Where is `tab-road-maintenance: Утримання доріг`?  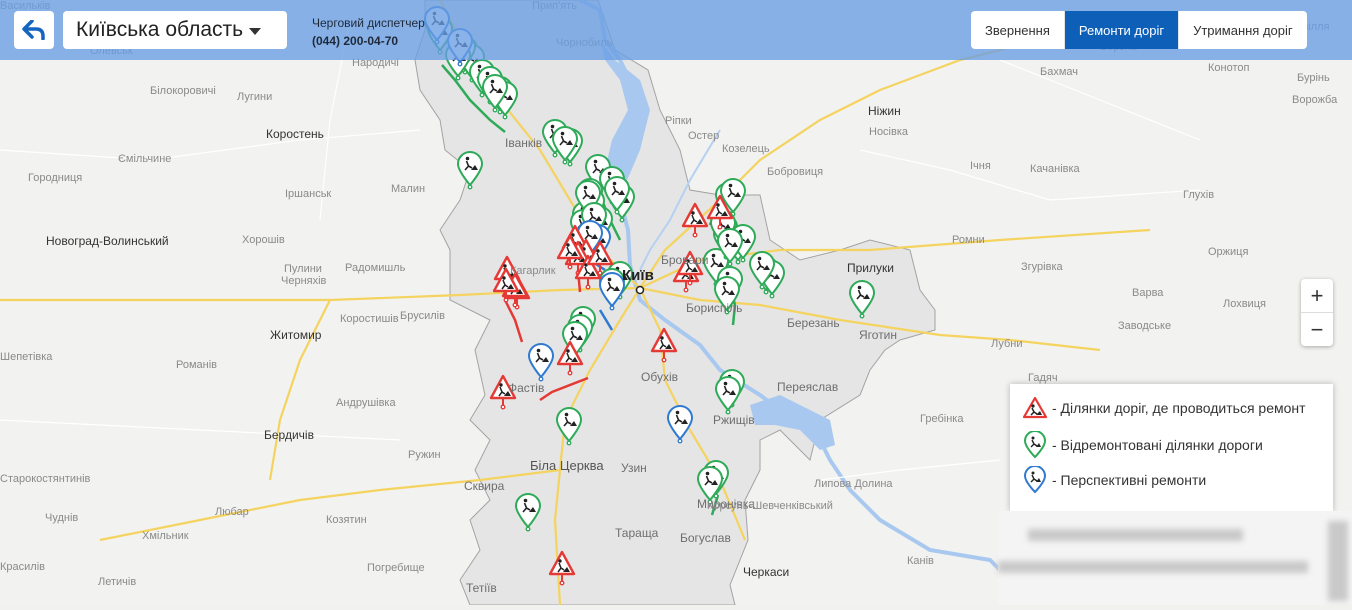 tab-road-maintenance: Утримання доріг is located at coordinates (1243, 30).